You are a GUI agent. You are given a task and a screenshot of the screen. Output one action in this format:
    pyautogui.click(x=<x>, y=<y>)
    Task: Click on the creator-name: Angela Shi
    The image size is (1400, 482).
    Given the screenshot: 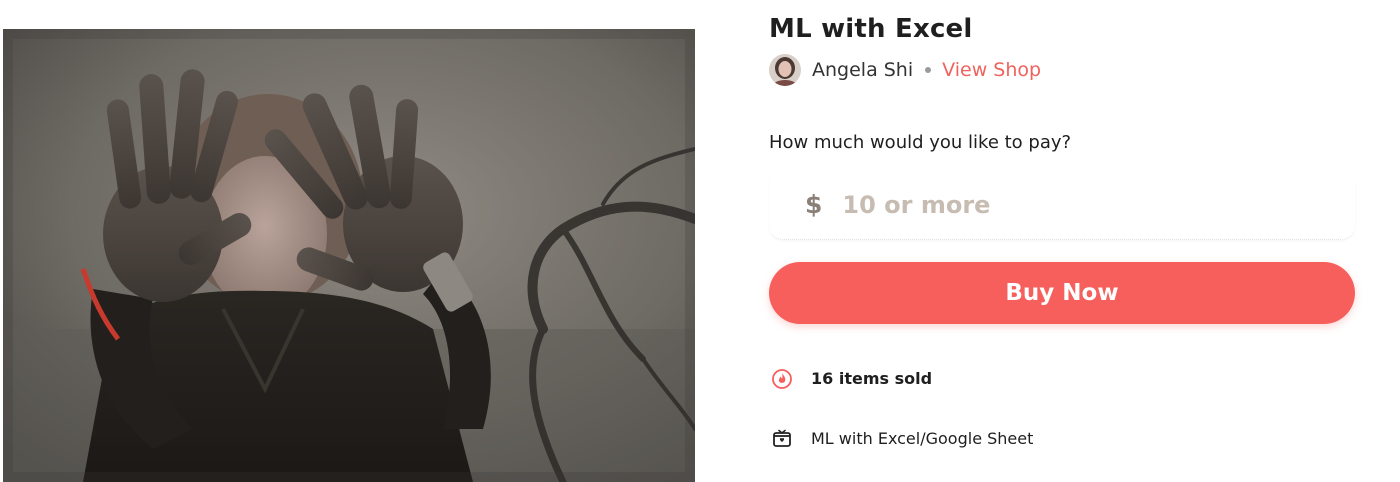 What is the action you would take?
    pyautogui.click(x=862, y=70)
    